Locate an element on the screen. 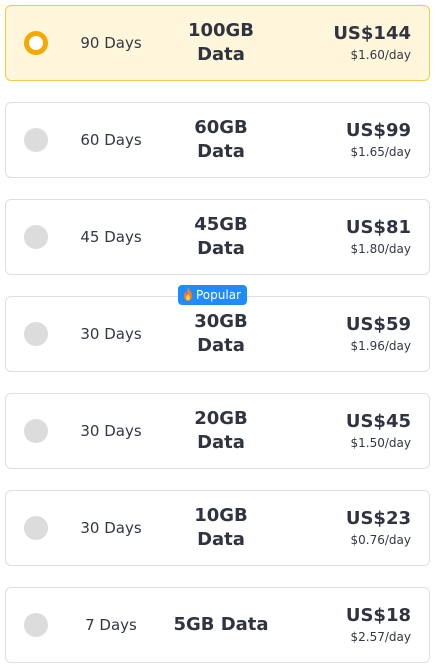  plan-data-amount: 10GB Data is located at coordinates (221, 528).